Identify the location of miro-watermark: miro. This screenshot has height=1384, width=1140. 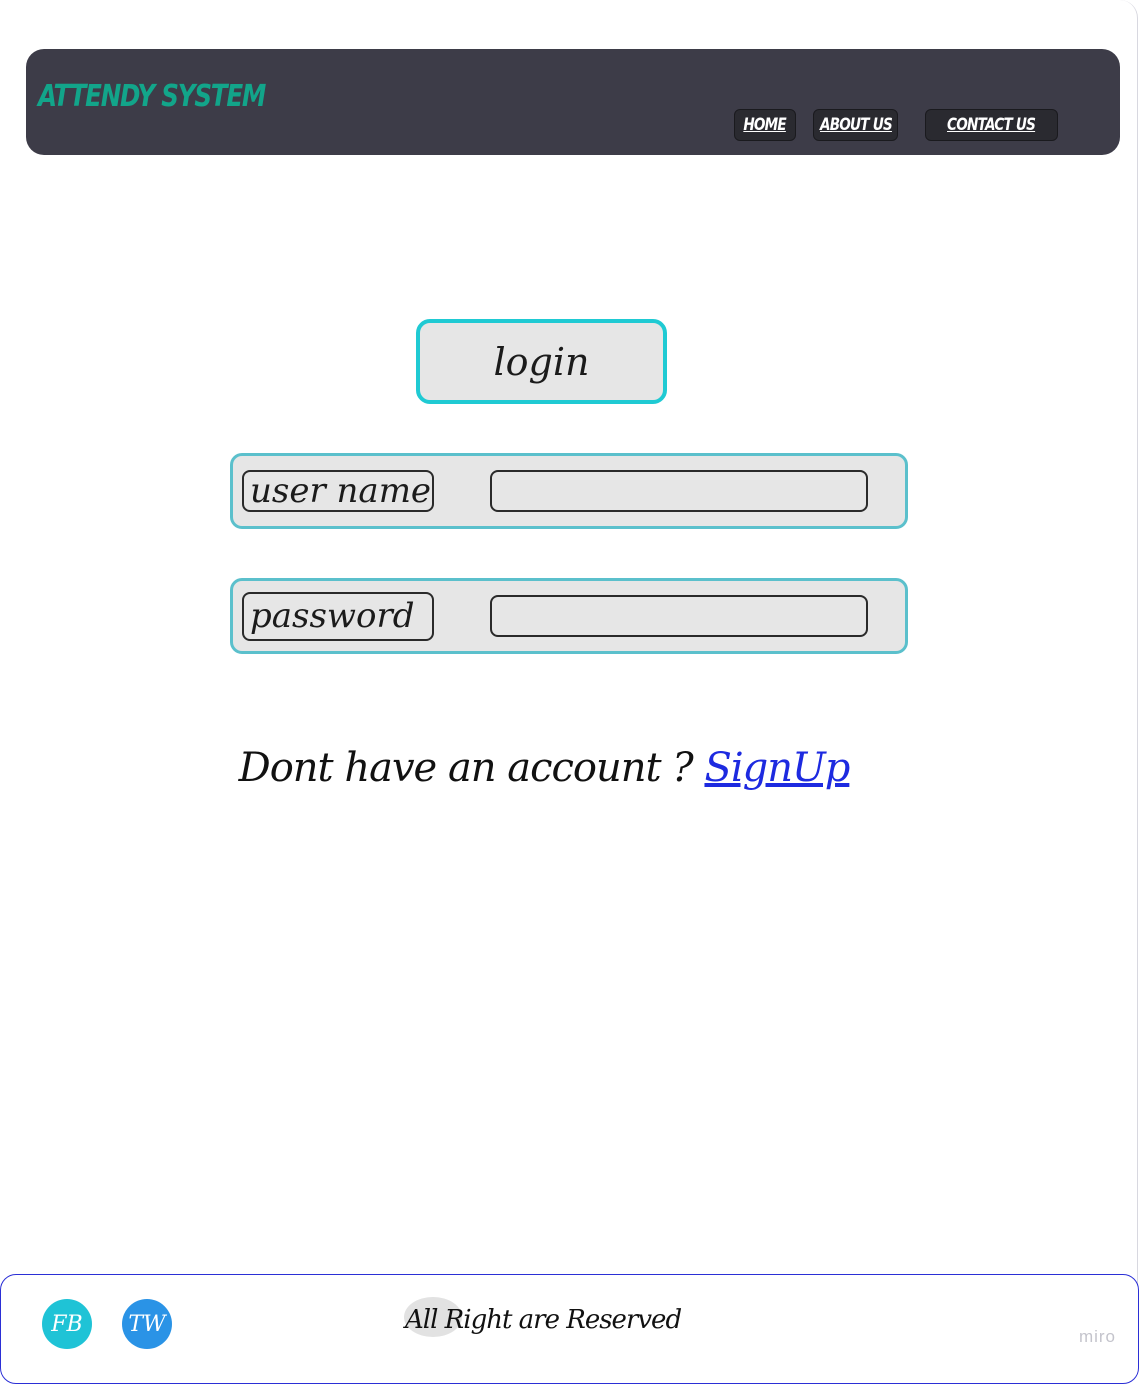
(1097, 1336).